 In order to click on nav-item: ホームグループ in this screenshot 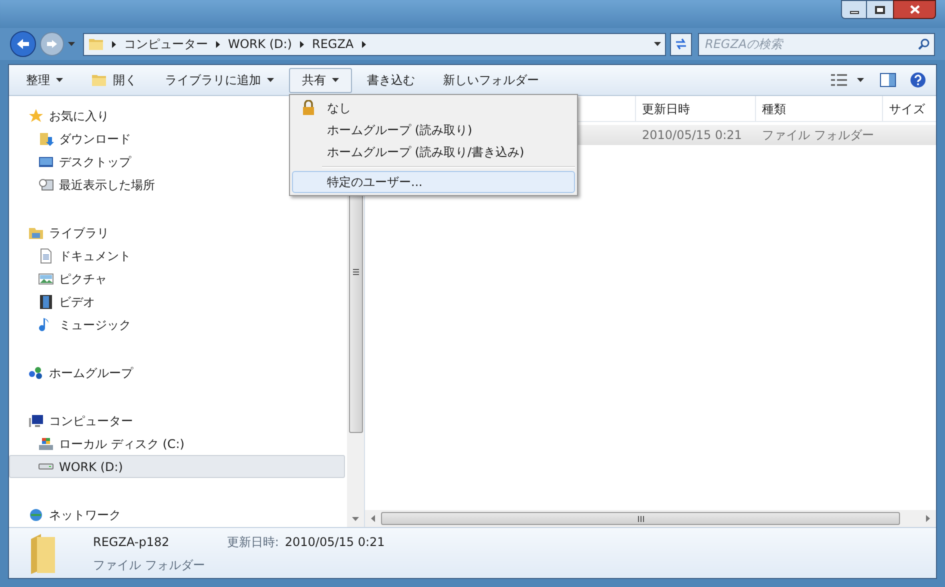, I will do `click(73, 372)`.